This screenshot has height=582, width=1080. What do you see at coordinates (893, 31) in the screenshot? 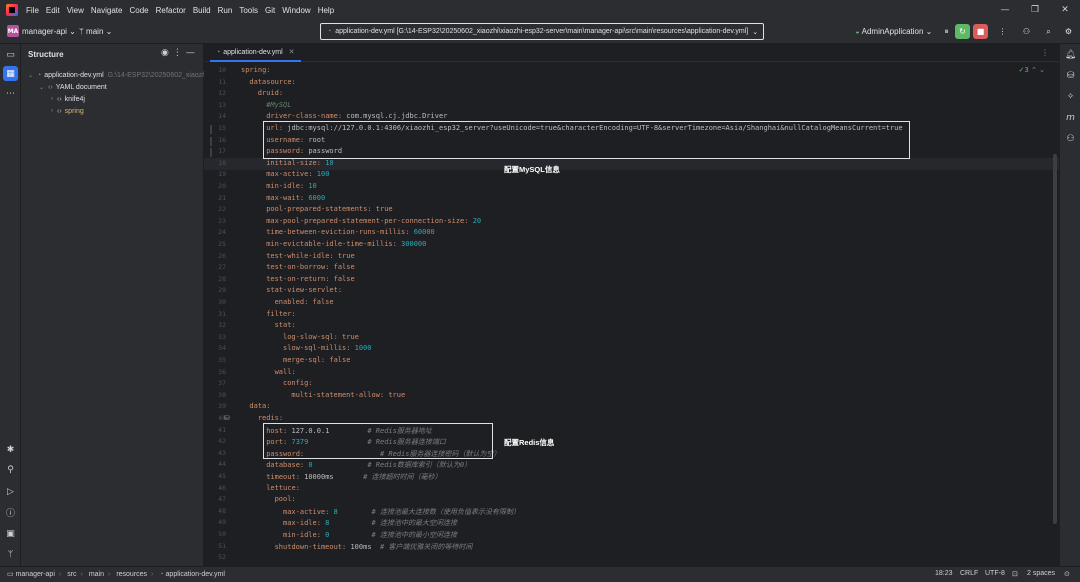
I see `run-configuration-selector: ◒ AdminApplication ⌄` at bounding box center [893, 31].